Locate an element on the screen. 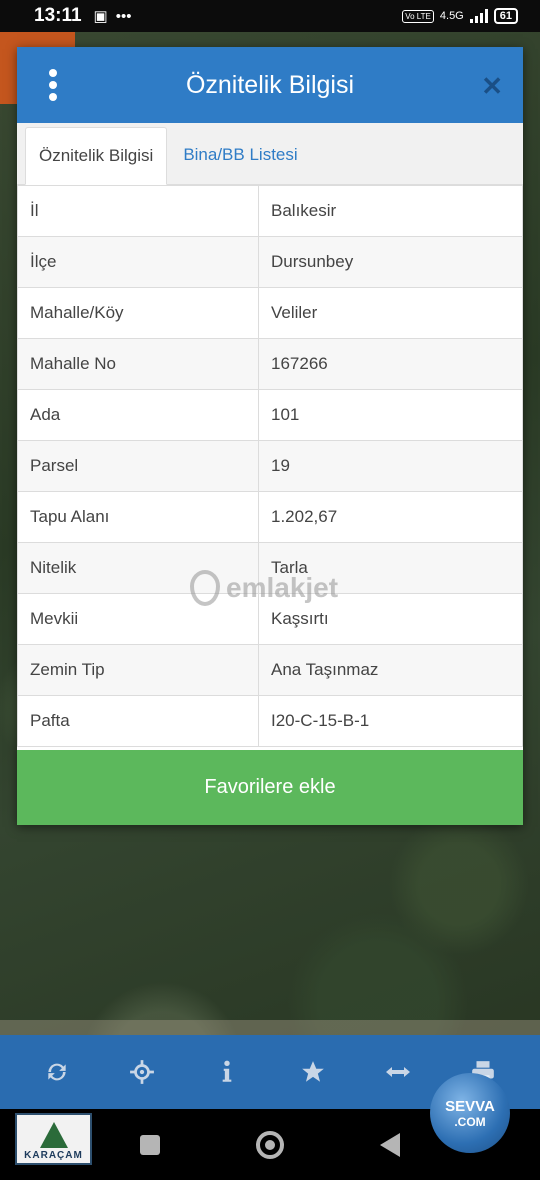 Image resolution: width=540 pixels, height=1180 pixels. attribute-key: Parsel is located at coordinates (138, 466).